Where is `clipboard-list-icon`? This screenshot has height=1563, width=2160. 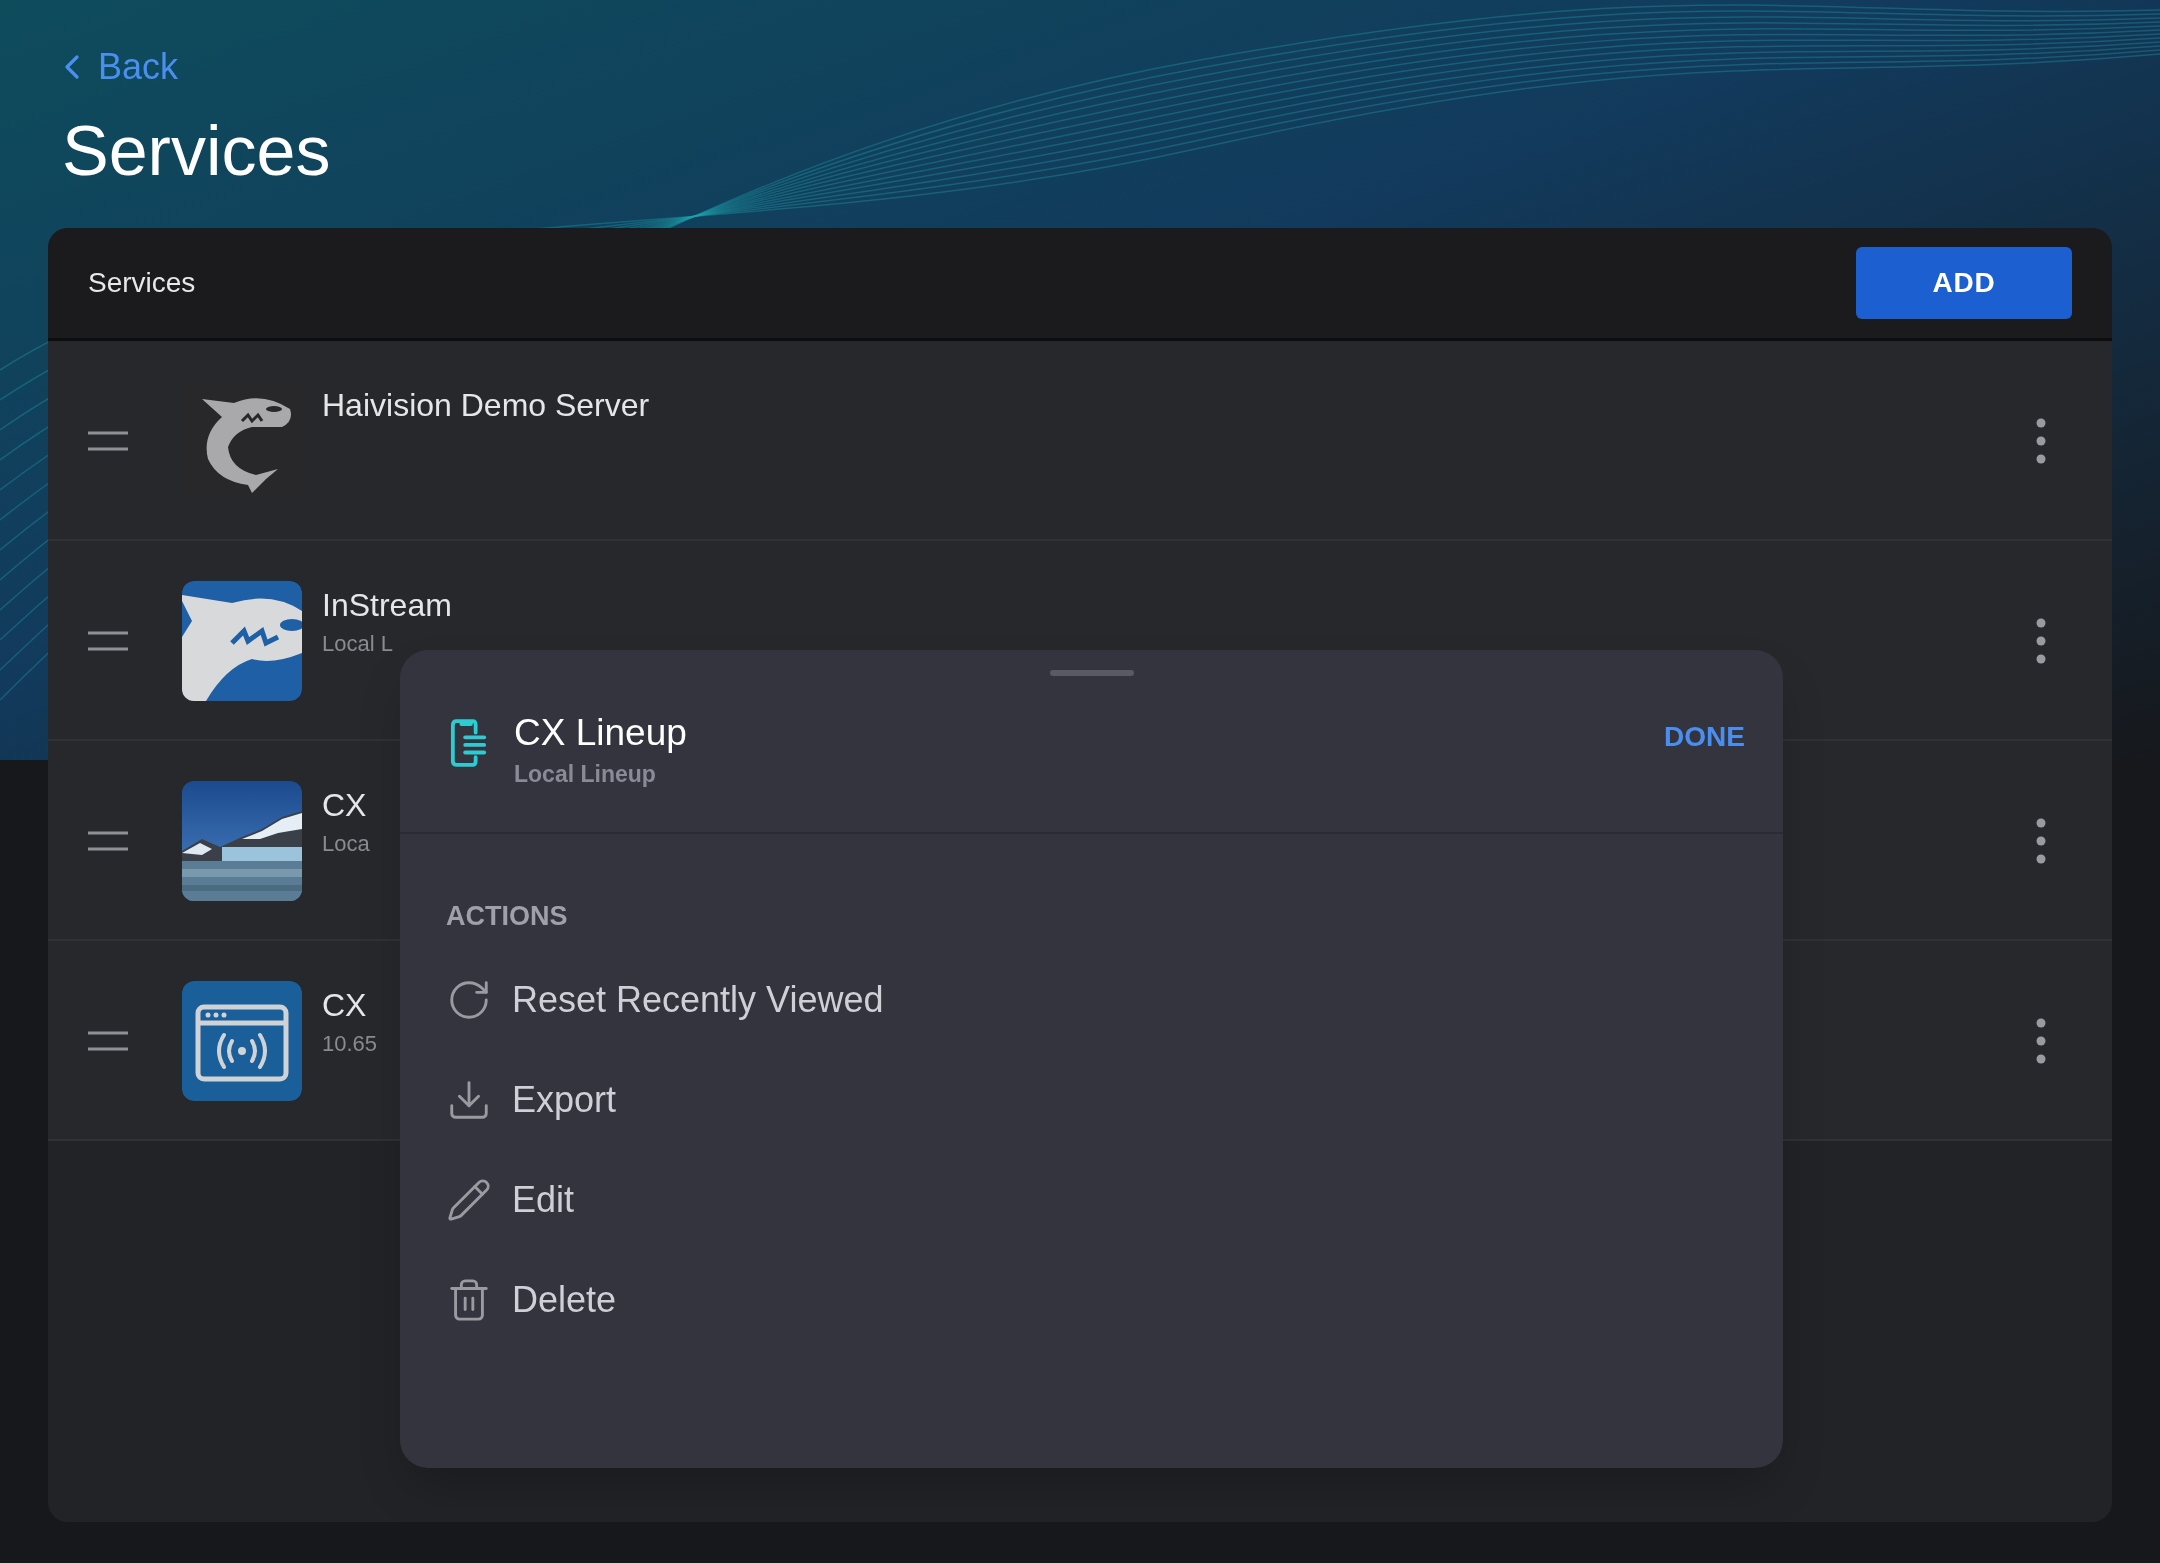
clipboard-list-icon is located at coordinates (469, 743).